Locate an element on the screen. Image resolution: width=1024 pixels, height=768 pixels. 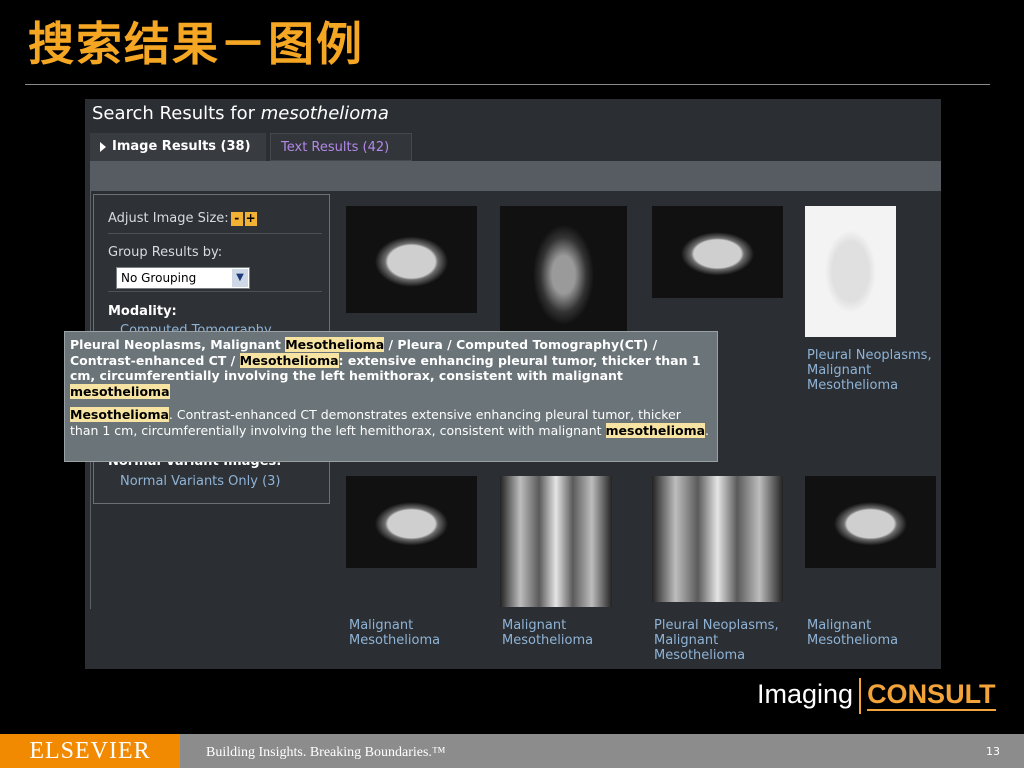
elsevier-logo: ELSEVIER is located at coordinates (90, 751).